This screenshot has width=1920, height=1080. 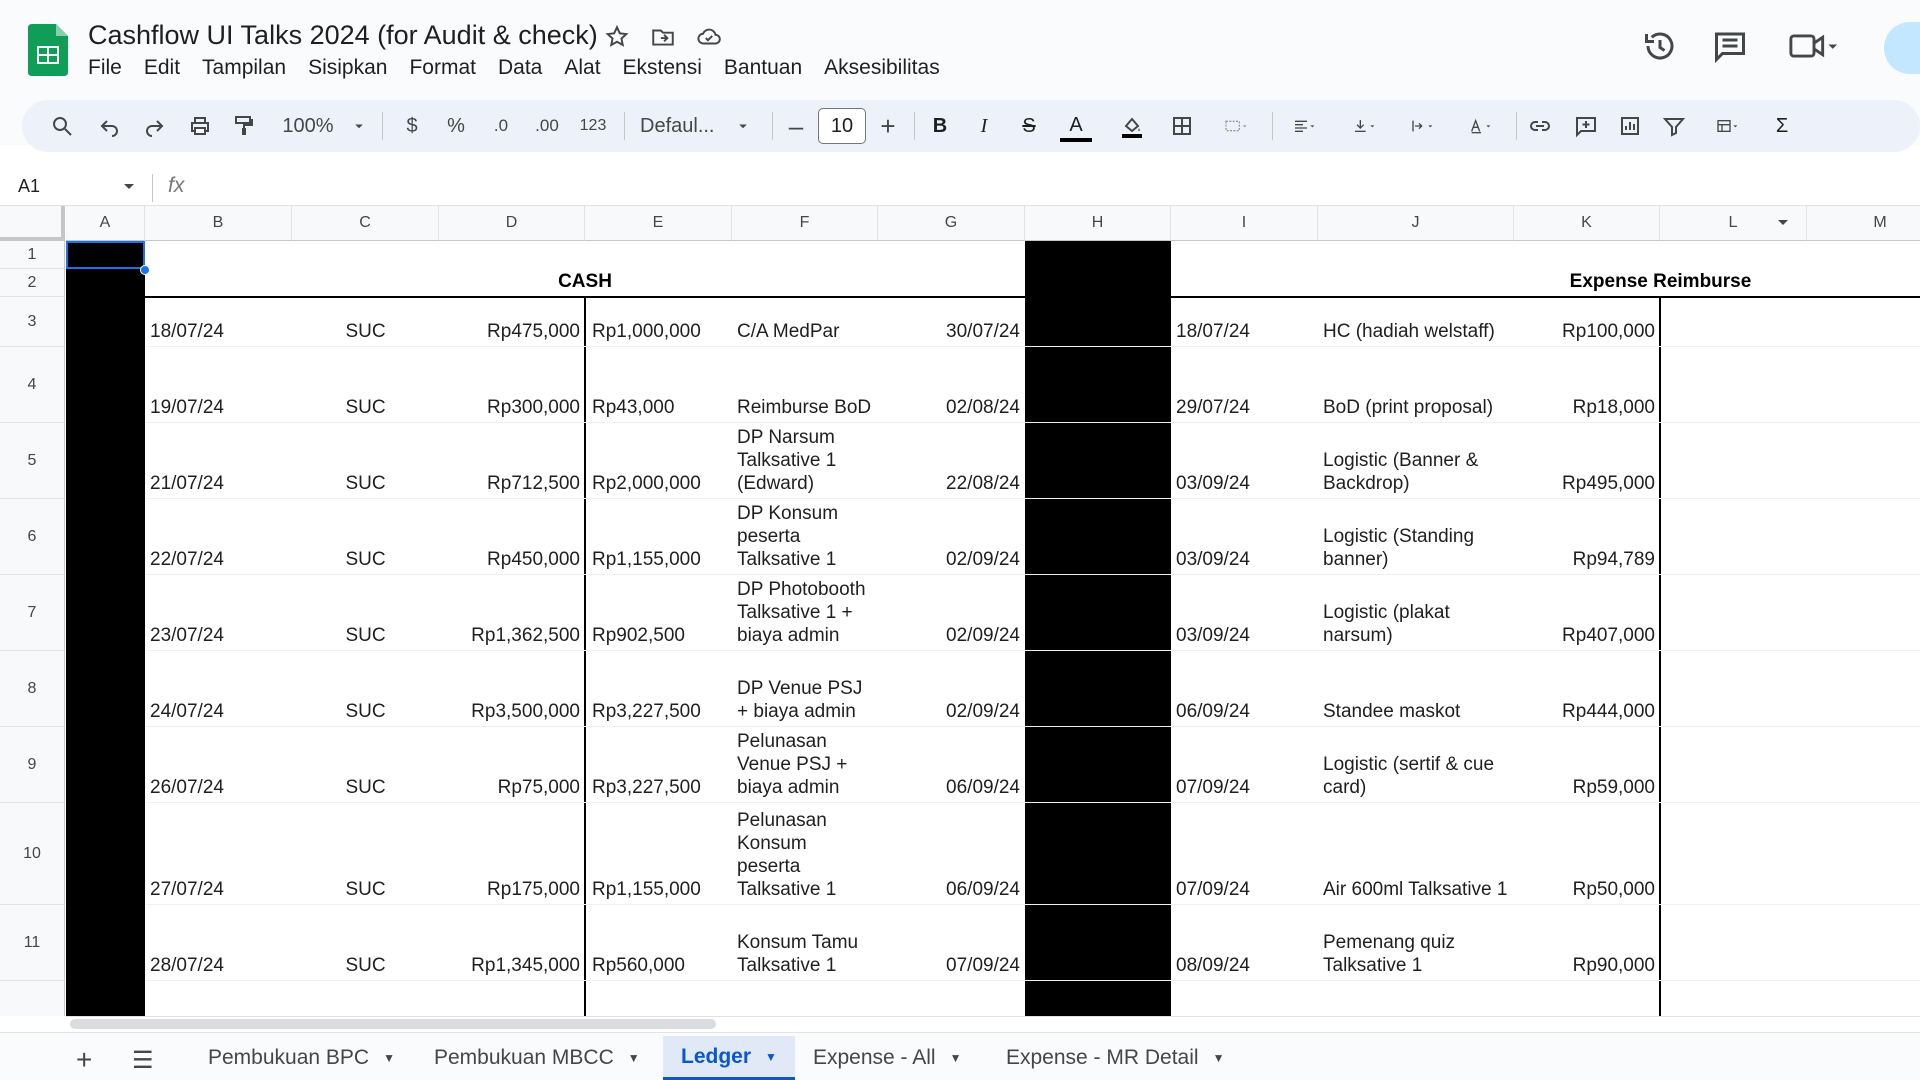 I want to click on fill-handle, so click(x=145, y=270).